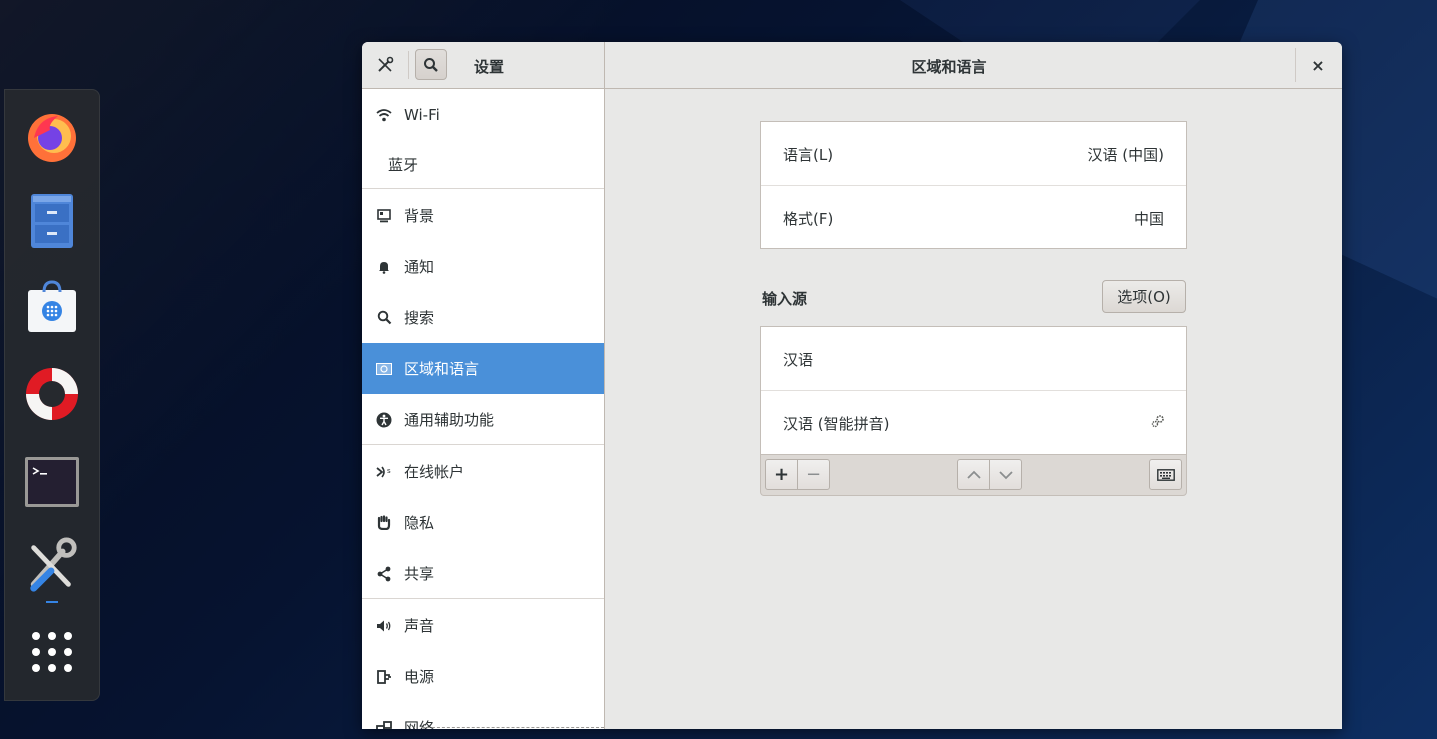 This screenshot has width=1437, height=739. What do you see at coordinates (513, 727) in the screenshot?
I see `scroll-edge-indicator` at bounding box center [513, 727].